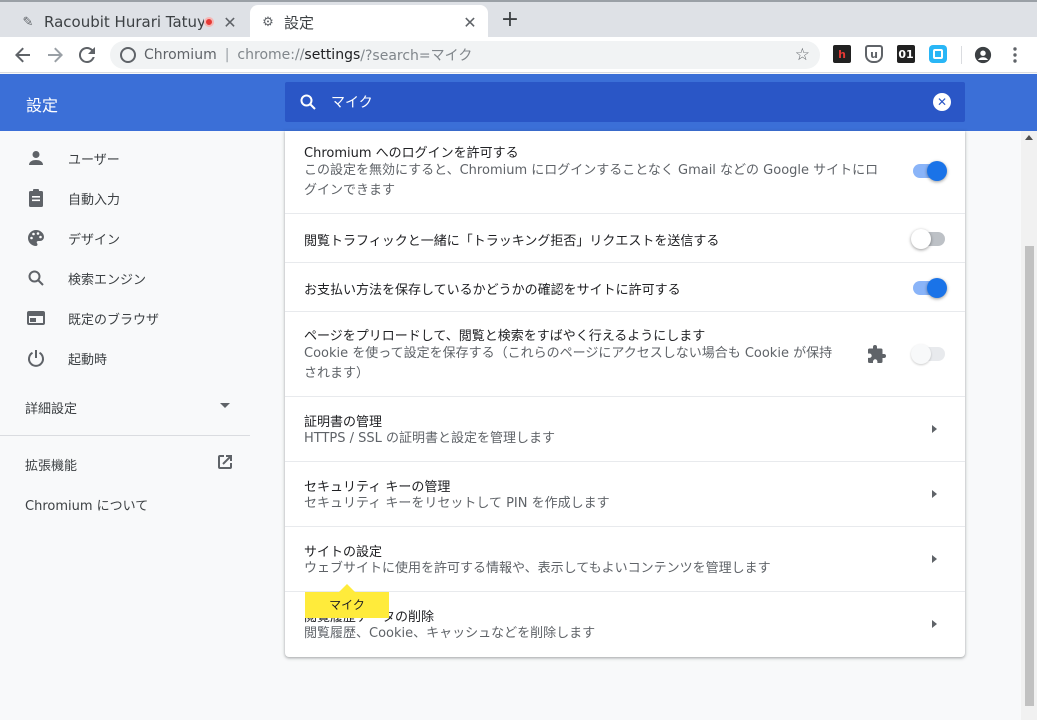 The width and height of the screenshot is (1037, 720). I want to click on back-button, so click(23, 55).